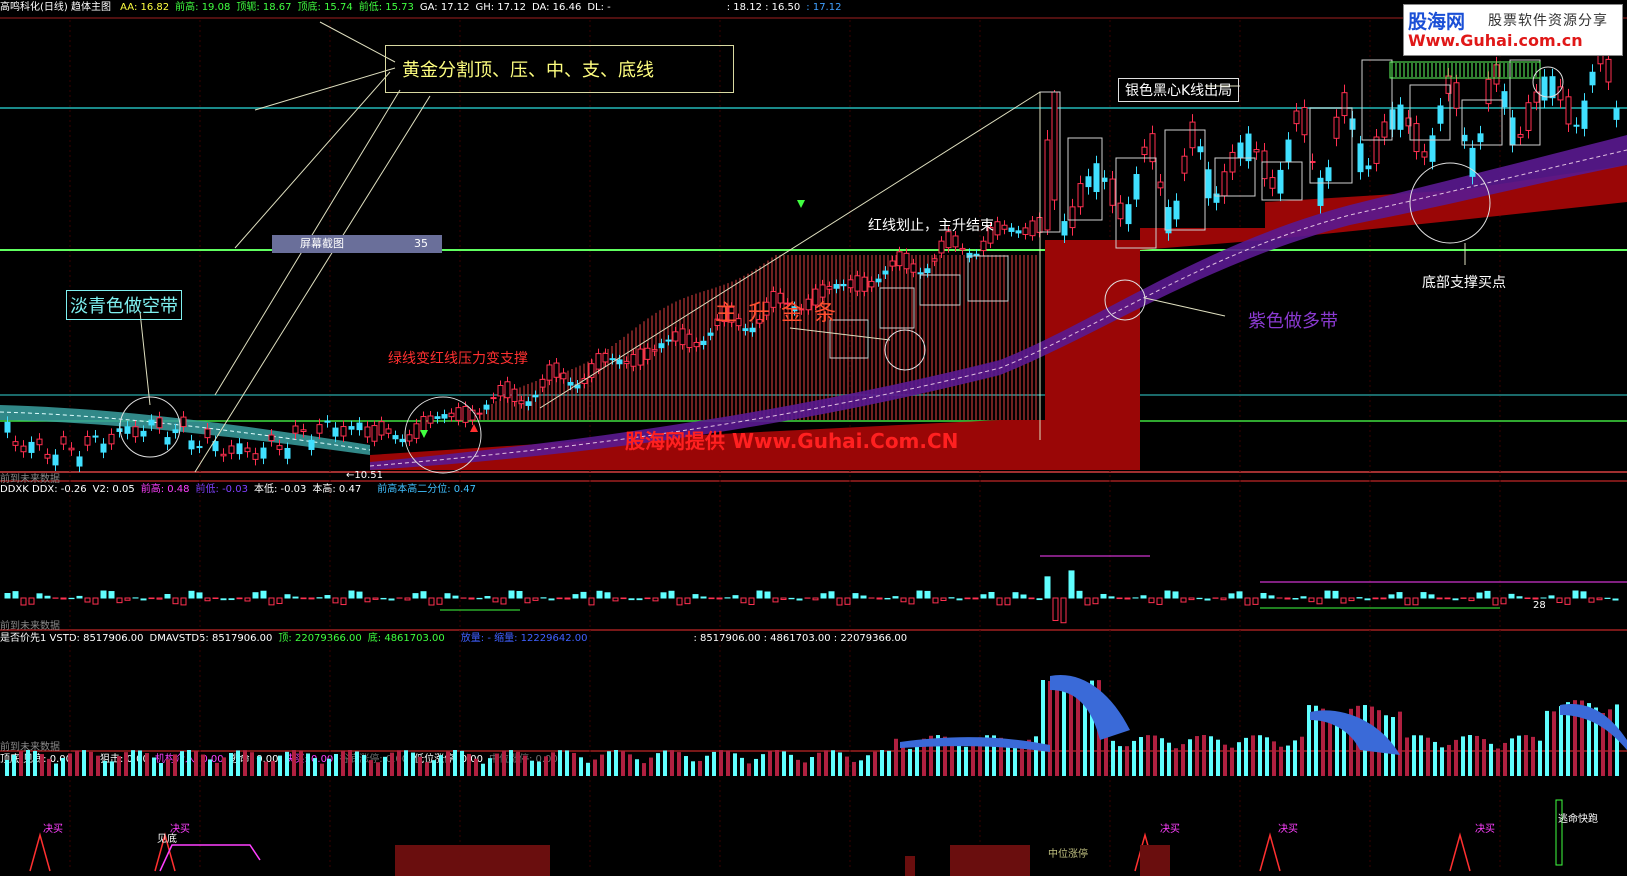  Describe the element at coordinates (365, 475) in the screenshot. I see `low-price-label: ←10.51` at that location.